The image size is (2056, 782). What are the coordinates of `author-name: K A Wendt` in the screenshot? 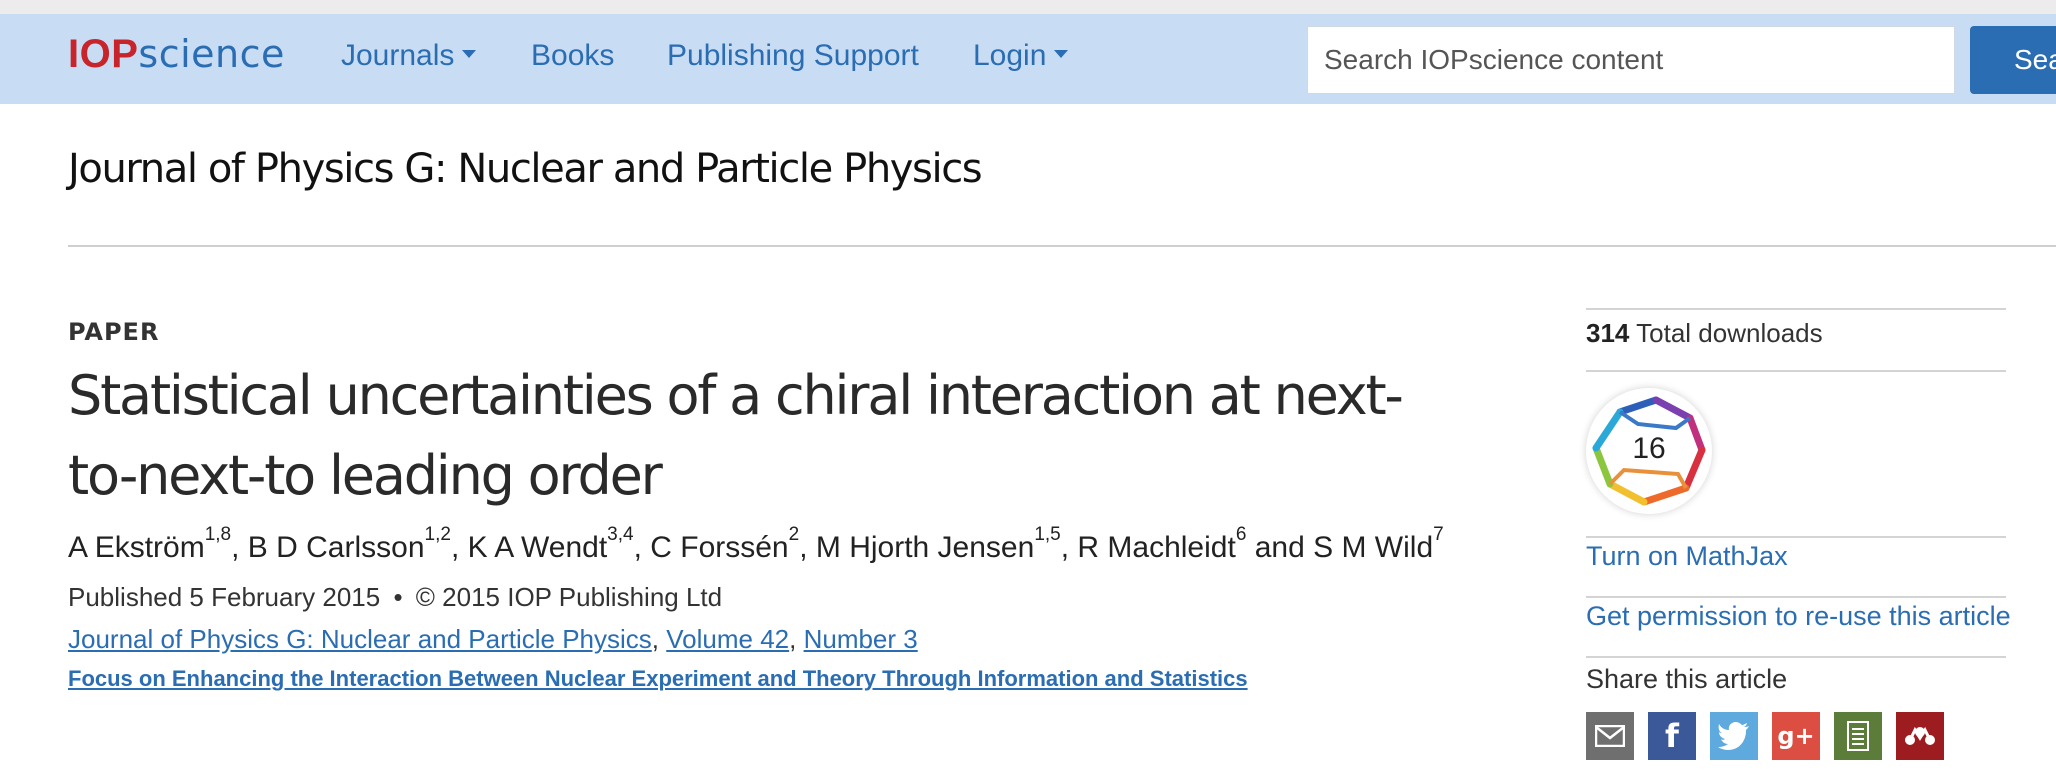 It's located at (537, 547).